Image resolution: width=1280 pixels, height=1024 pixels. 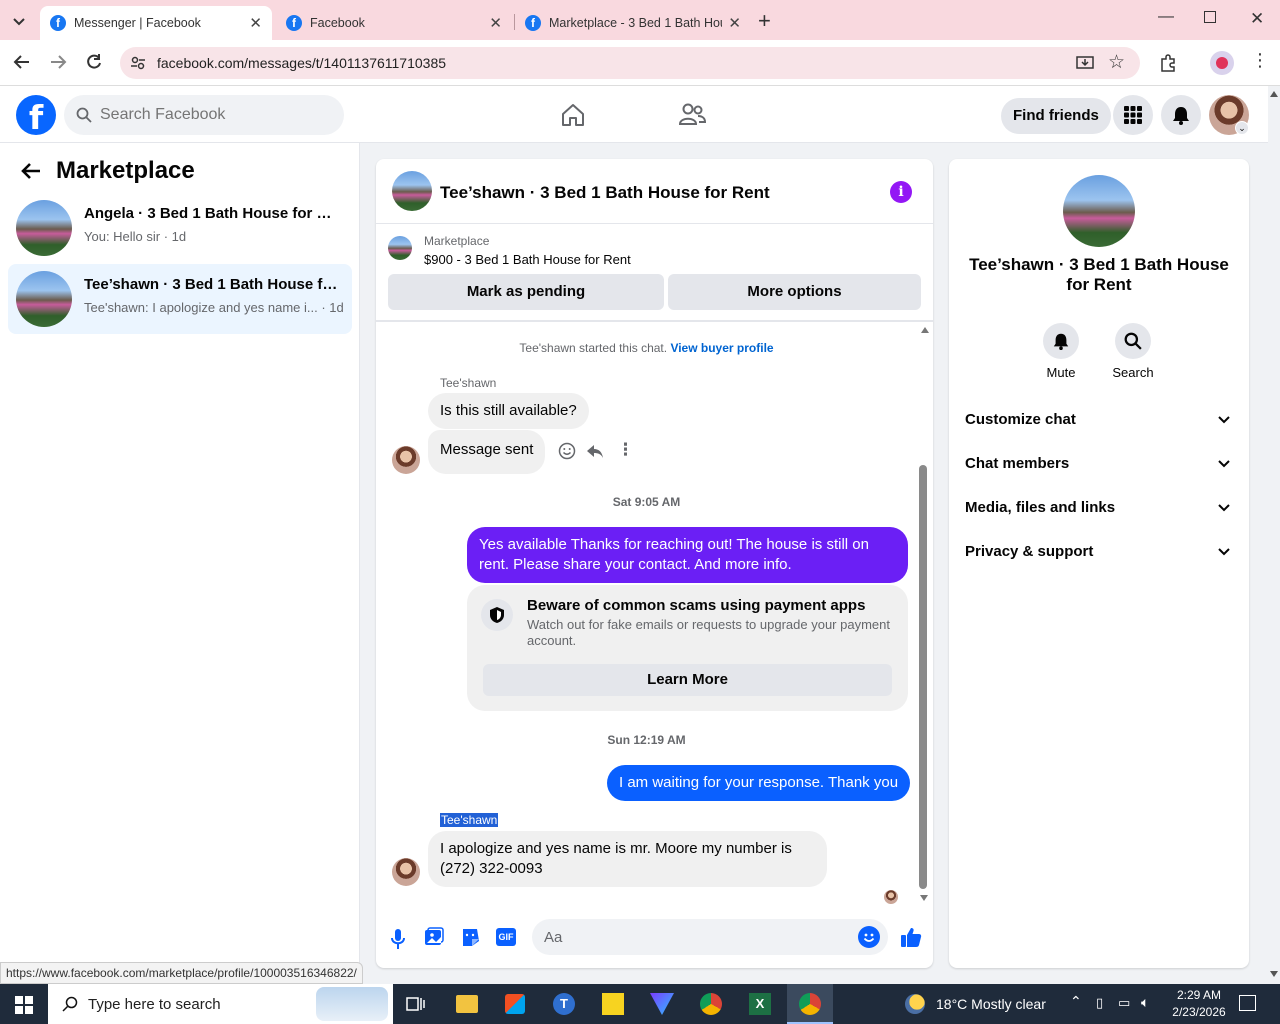 What do you see at coordinates (1100, 508) in the screenshot?
I see `media-files-links-row: Media, files and links` at bounding box center [1100, 508].